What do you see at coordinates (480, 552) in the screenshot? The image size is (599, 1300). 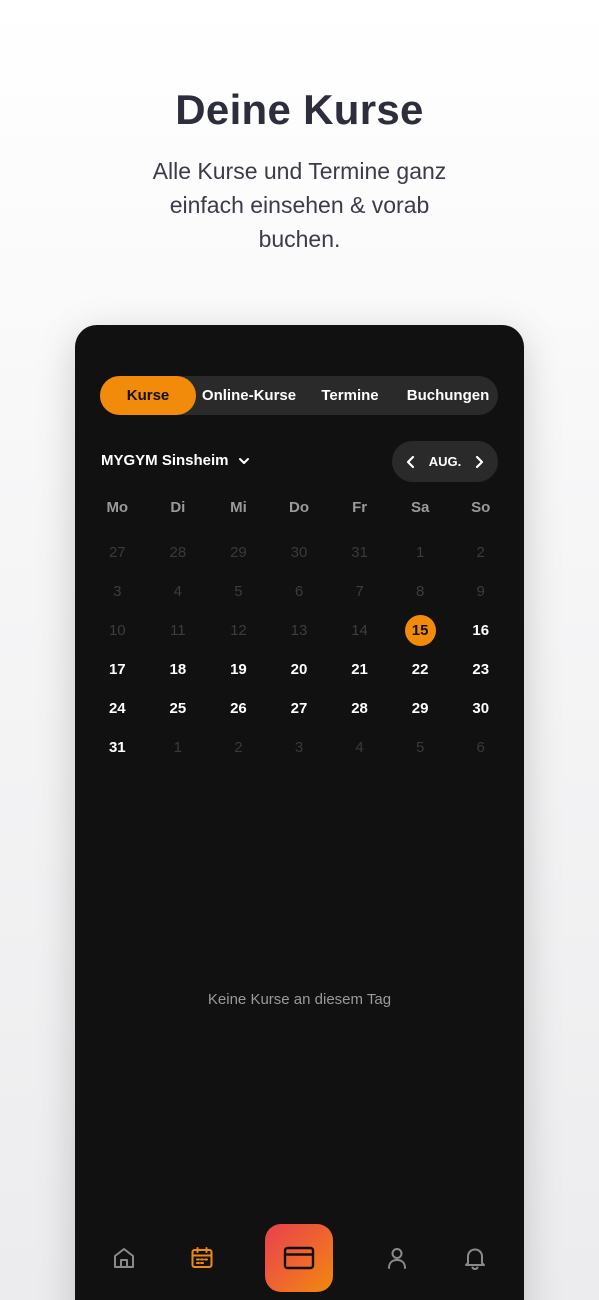 I see `calendar-day-past: 2` at bounding box center [480, 552].